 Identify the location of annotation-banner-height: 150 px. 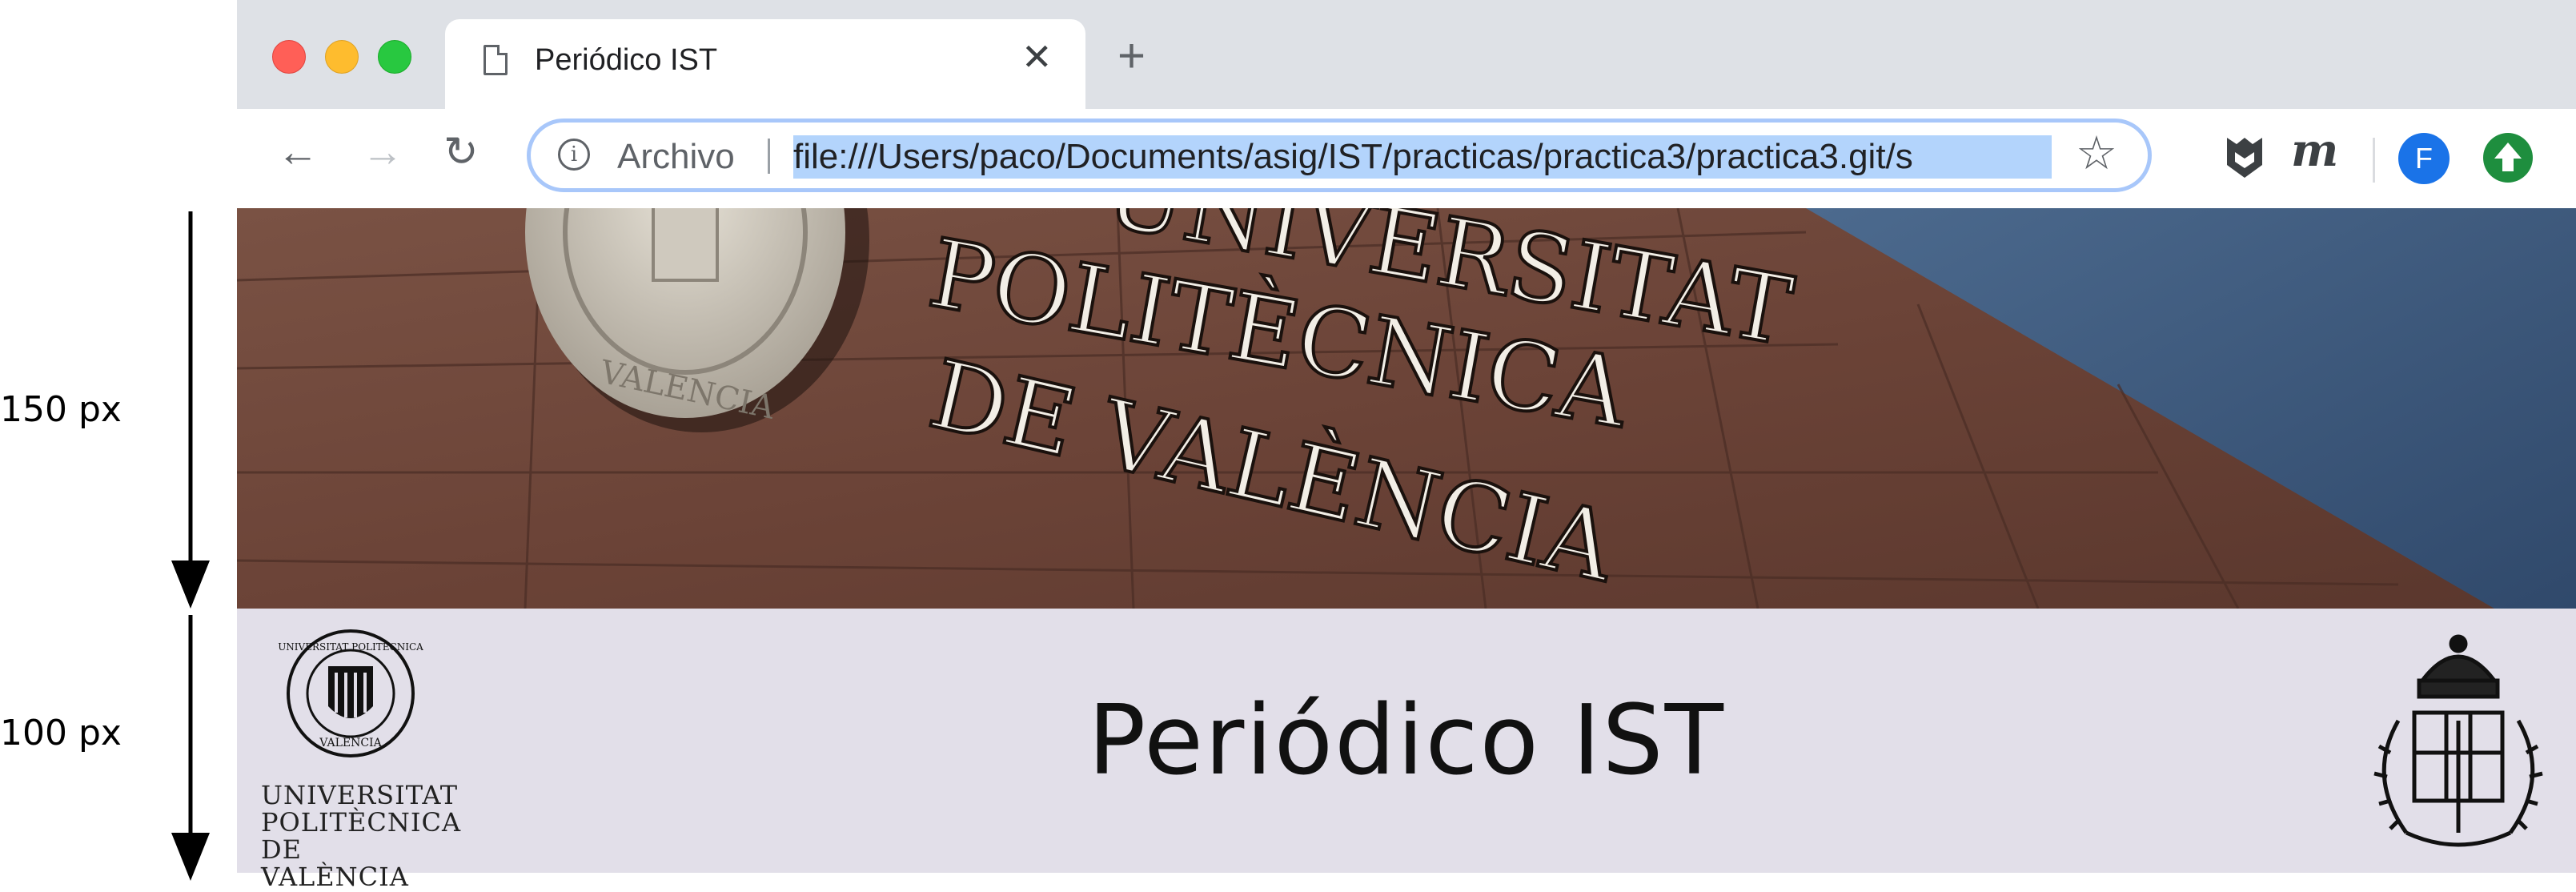
(61, 409).